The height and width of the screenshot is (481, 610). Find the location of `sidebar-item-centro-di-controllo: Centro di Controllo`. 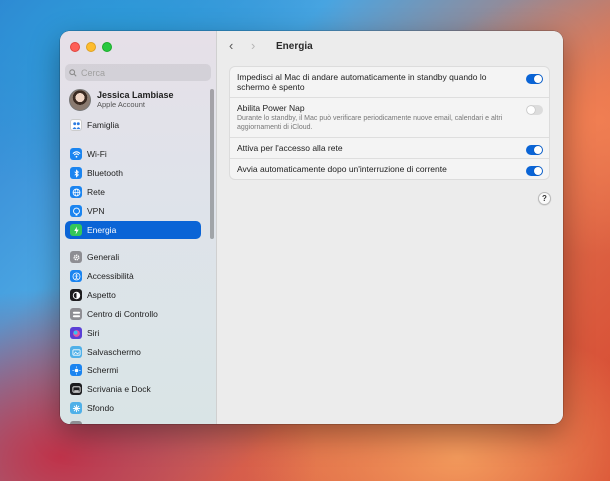

sidebar-item-centro-di-controllo: Centro di Controllo is located at coordinates (133, 314).